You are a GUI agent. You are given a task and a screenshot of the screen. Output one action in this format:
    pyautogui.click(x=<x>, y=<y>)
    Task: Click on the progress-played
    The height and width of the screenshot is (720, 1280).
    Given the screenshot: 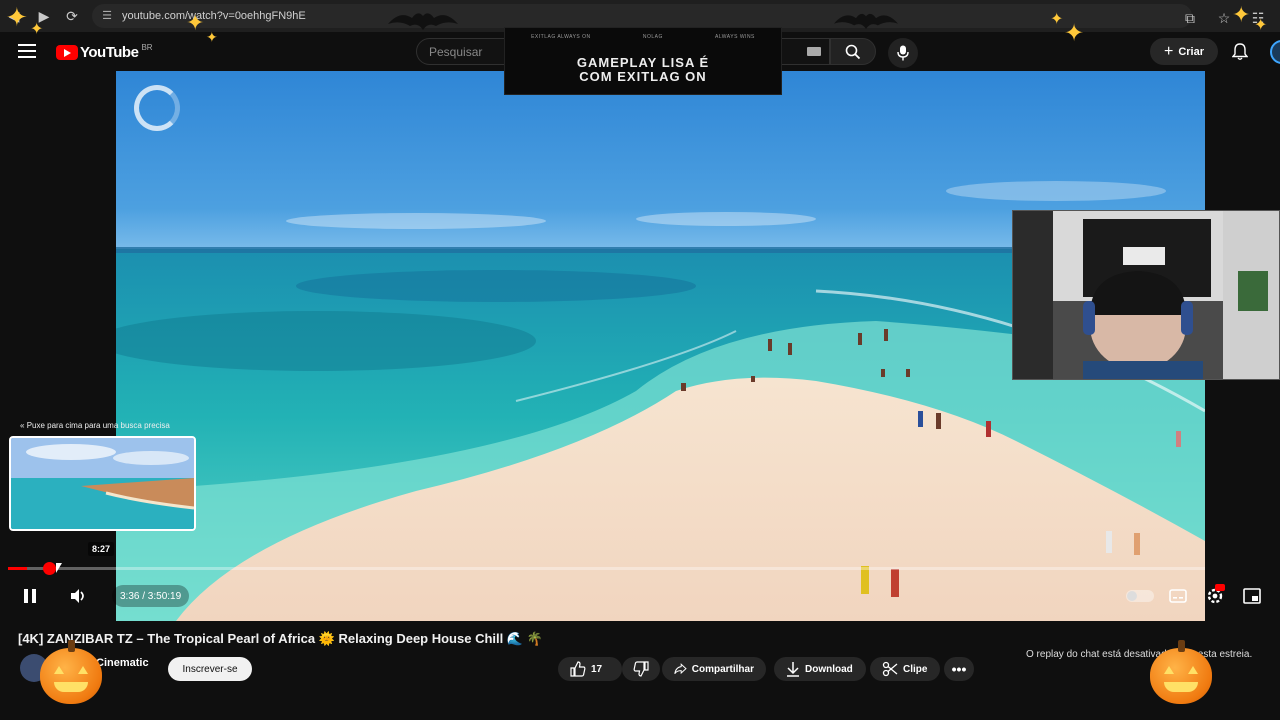 What is the action you would take?
    pyautogui.click(x=17, y=568)
    